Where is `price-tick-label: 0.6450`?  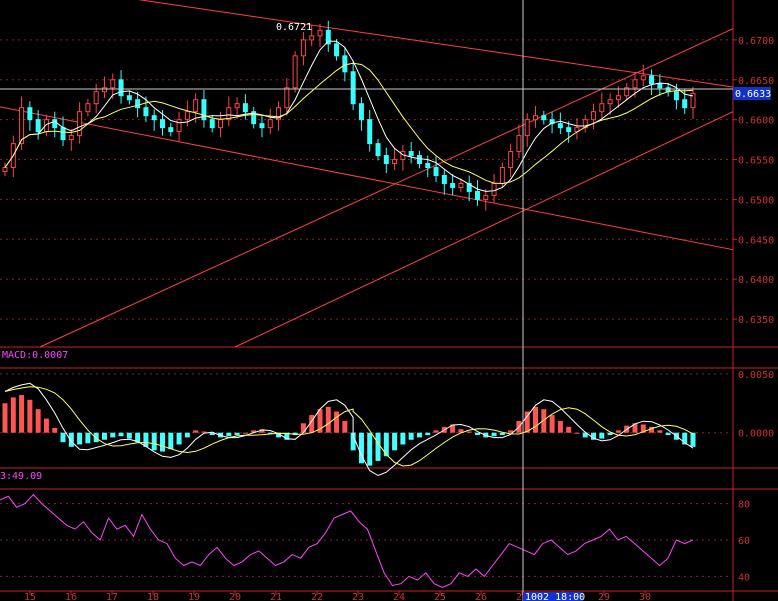
price-tick-label: 0.6450 is located at coordinates (756, 240).